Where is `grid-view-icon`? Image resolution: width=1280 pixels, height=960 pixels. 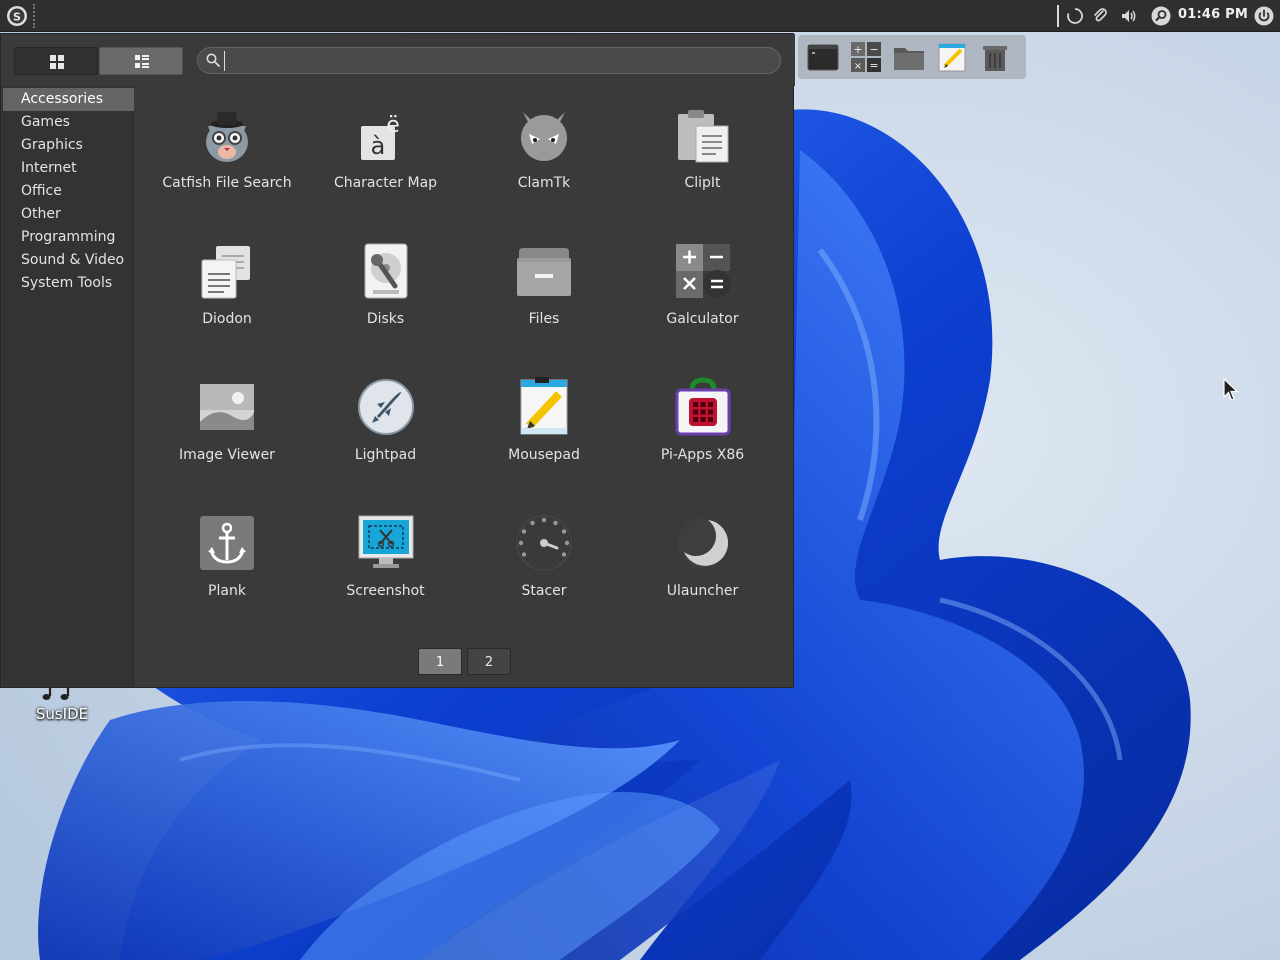
grid-view-icon is located at coordinates (57, 62).